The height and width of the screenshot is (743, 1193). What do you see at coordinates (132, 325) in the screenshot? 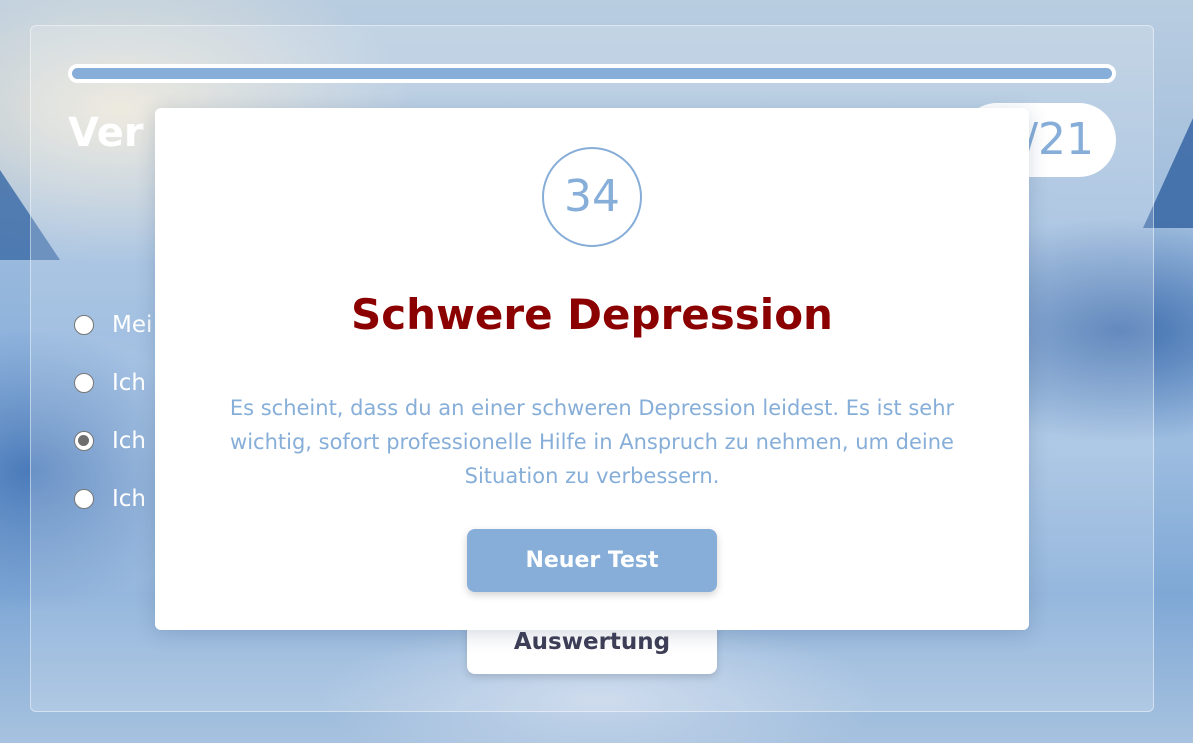
I see `answer-label: Mei` at bounding box center [132, 325].